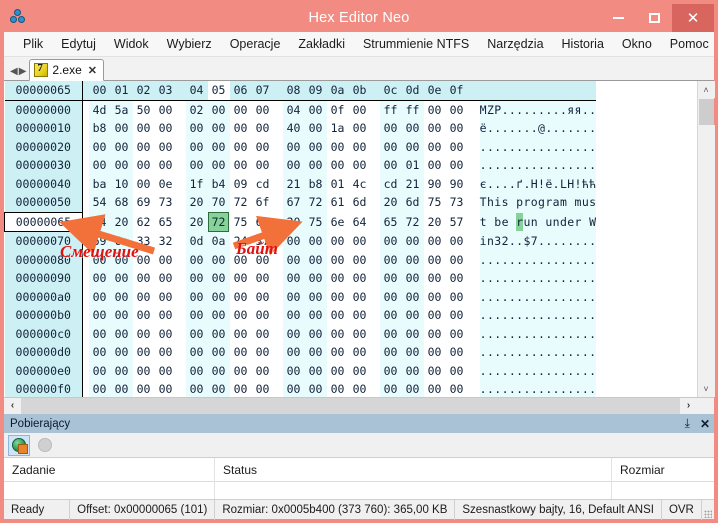  I want to click on menu-item-widok: Widok, so click(131, 44).